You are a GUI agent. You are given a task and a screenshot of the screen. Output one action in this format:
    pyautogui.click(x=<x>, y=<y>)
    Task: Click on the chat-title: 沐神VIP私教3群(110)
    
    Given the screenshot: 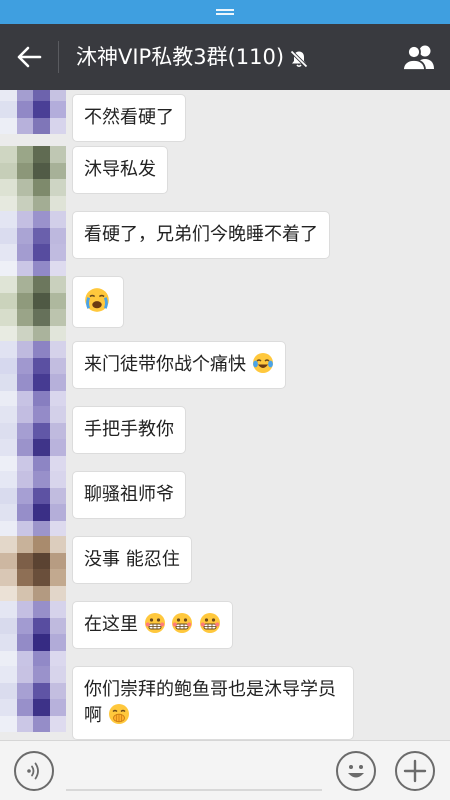 What is the action you would take?
    pyautogui.click(x=180, y=57)
    